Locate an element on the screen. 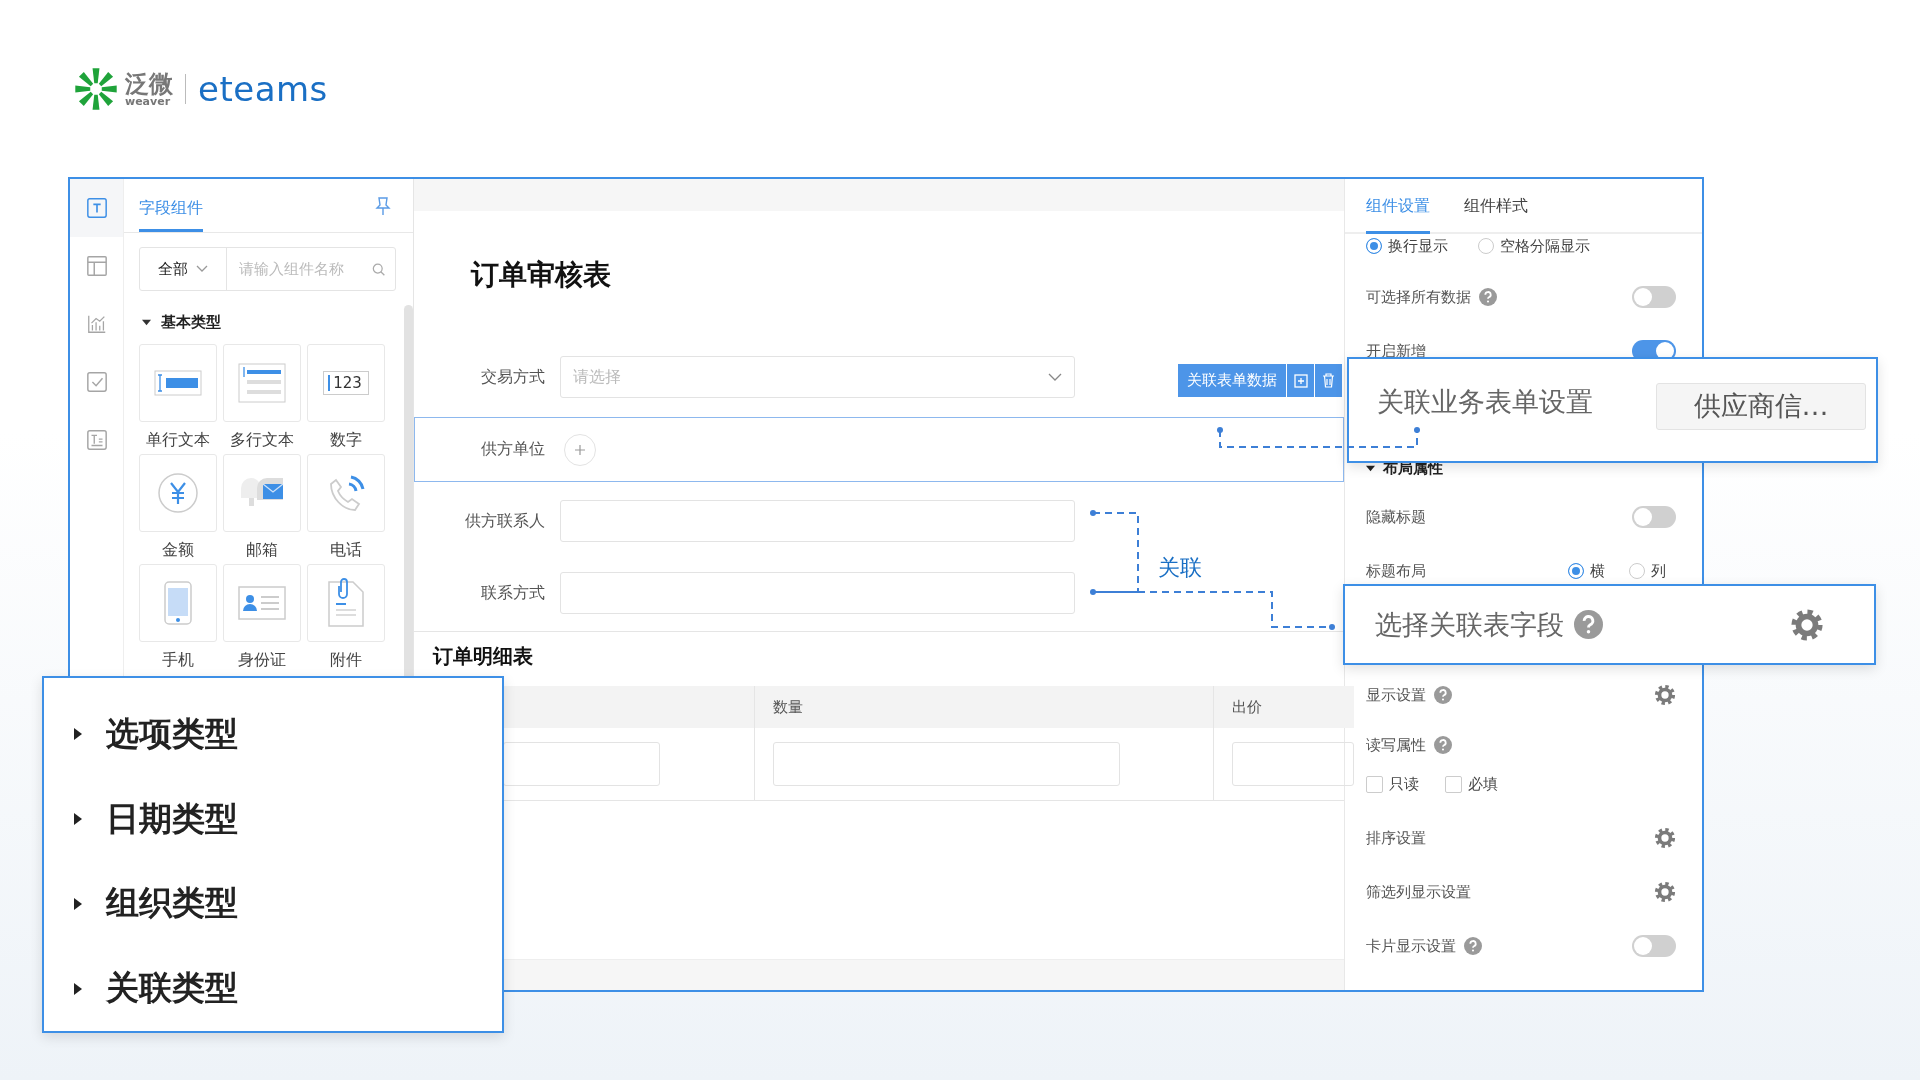  category-item: 关联类型 is located at coordinates (287, 988).